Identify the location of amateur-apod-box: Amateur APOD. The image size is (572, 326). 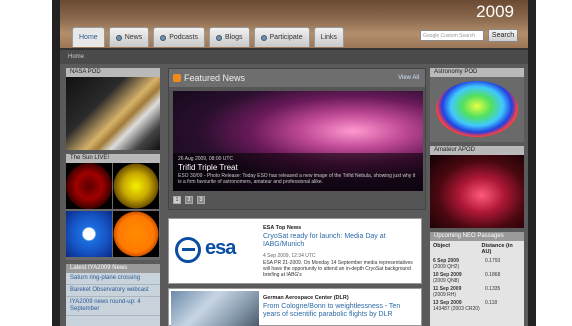
(477, 187).